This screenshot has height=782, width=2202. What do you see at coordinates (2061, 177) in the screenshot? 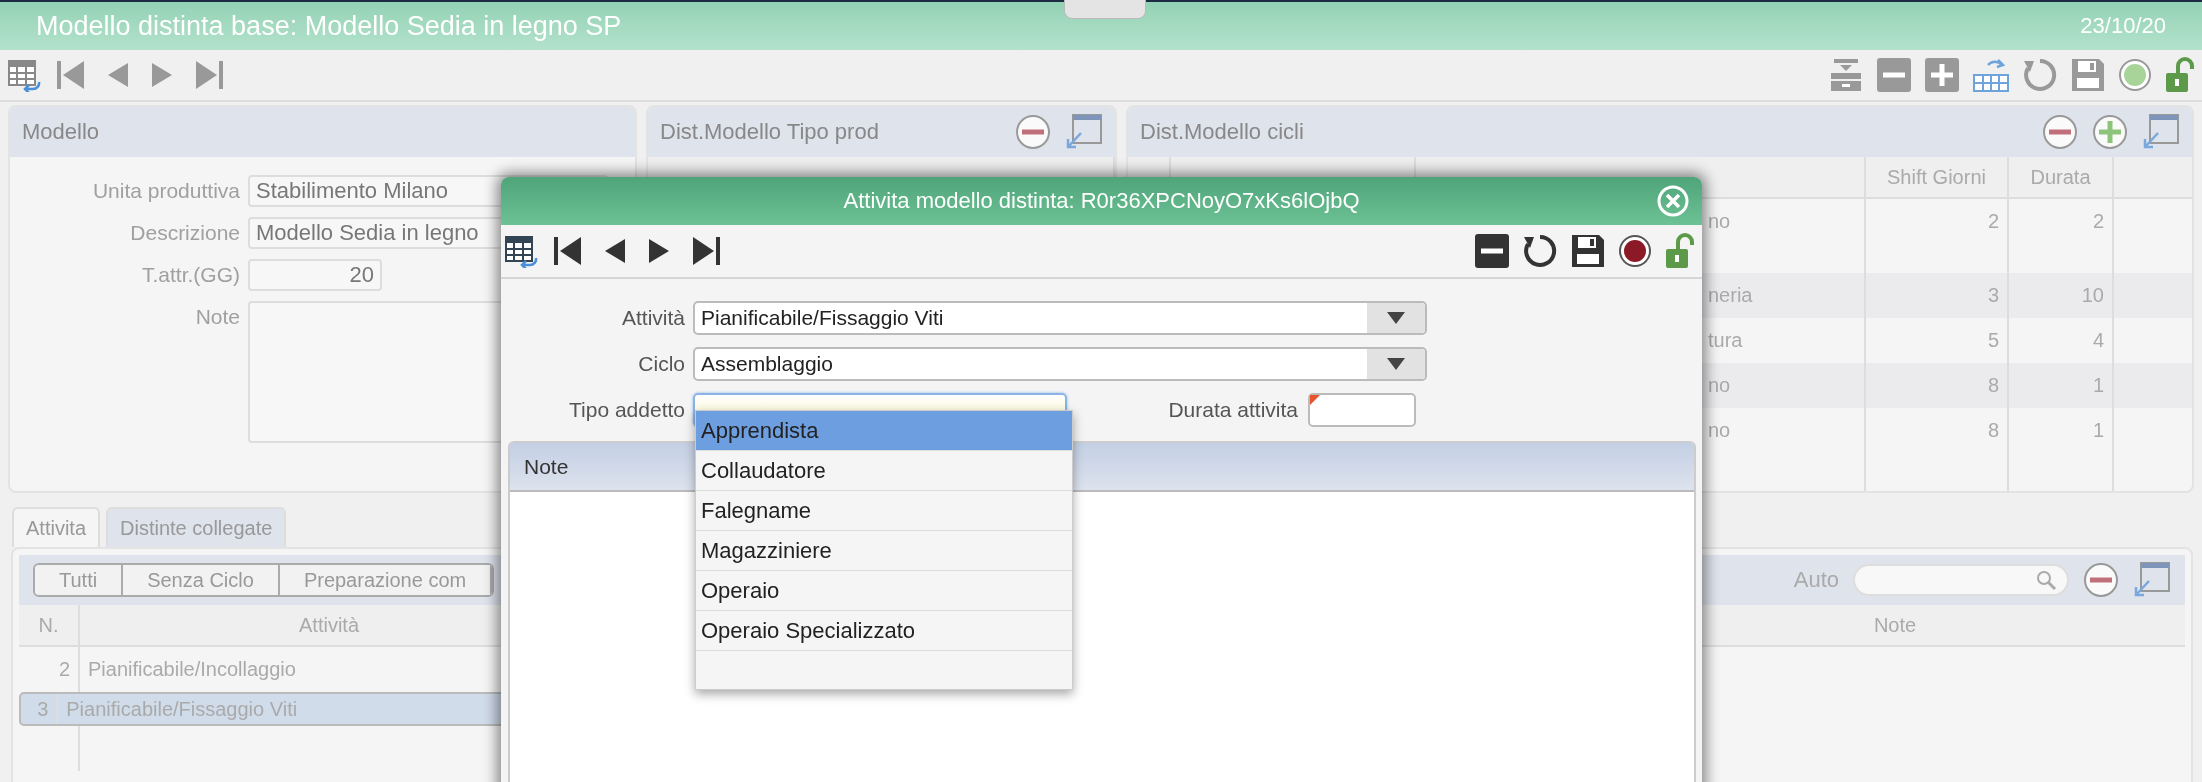
I see `column-header: Durata` at bounding box center [2061, 177].